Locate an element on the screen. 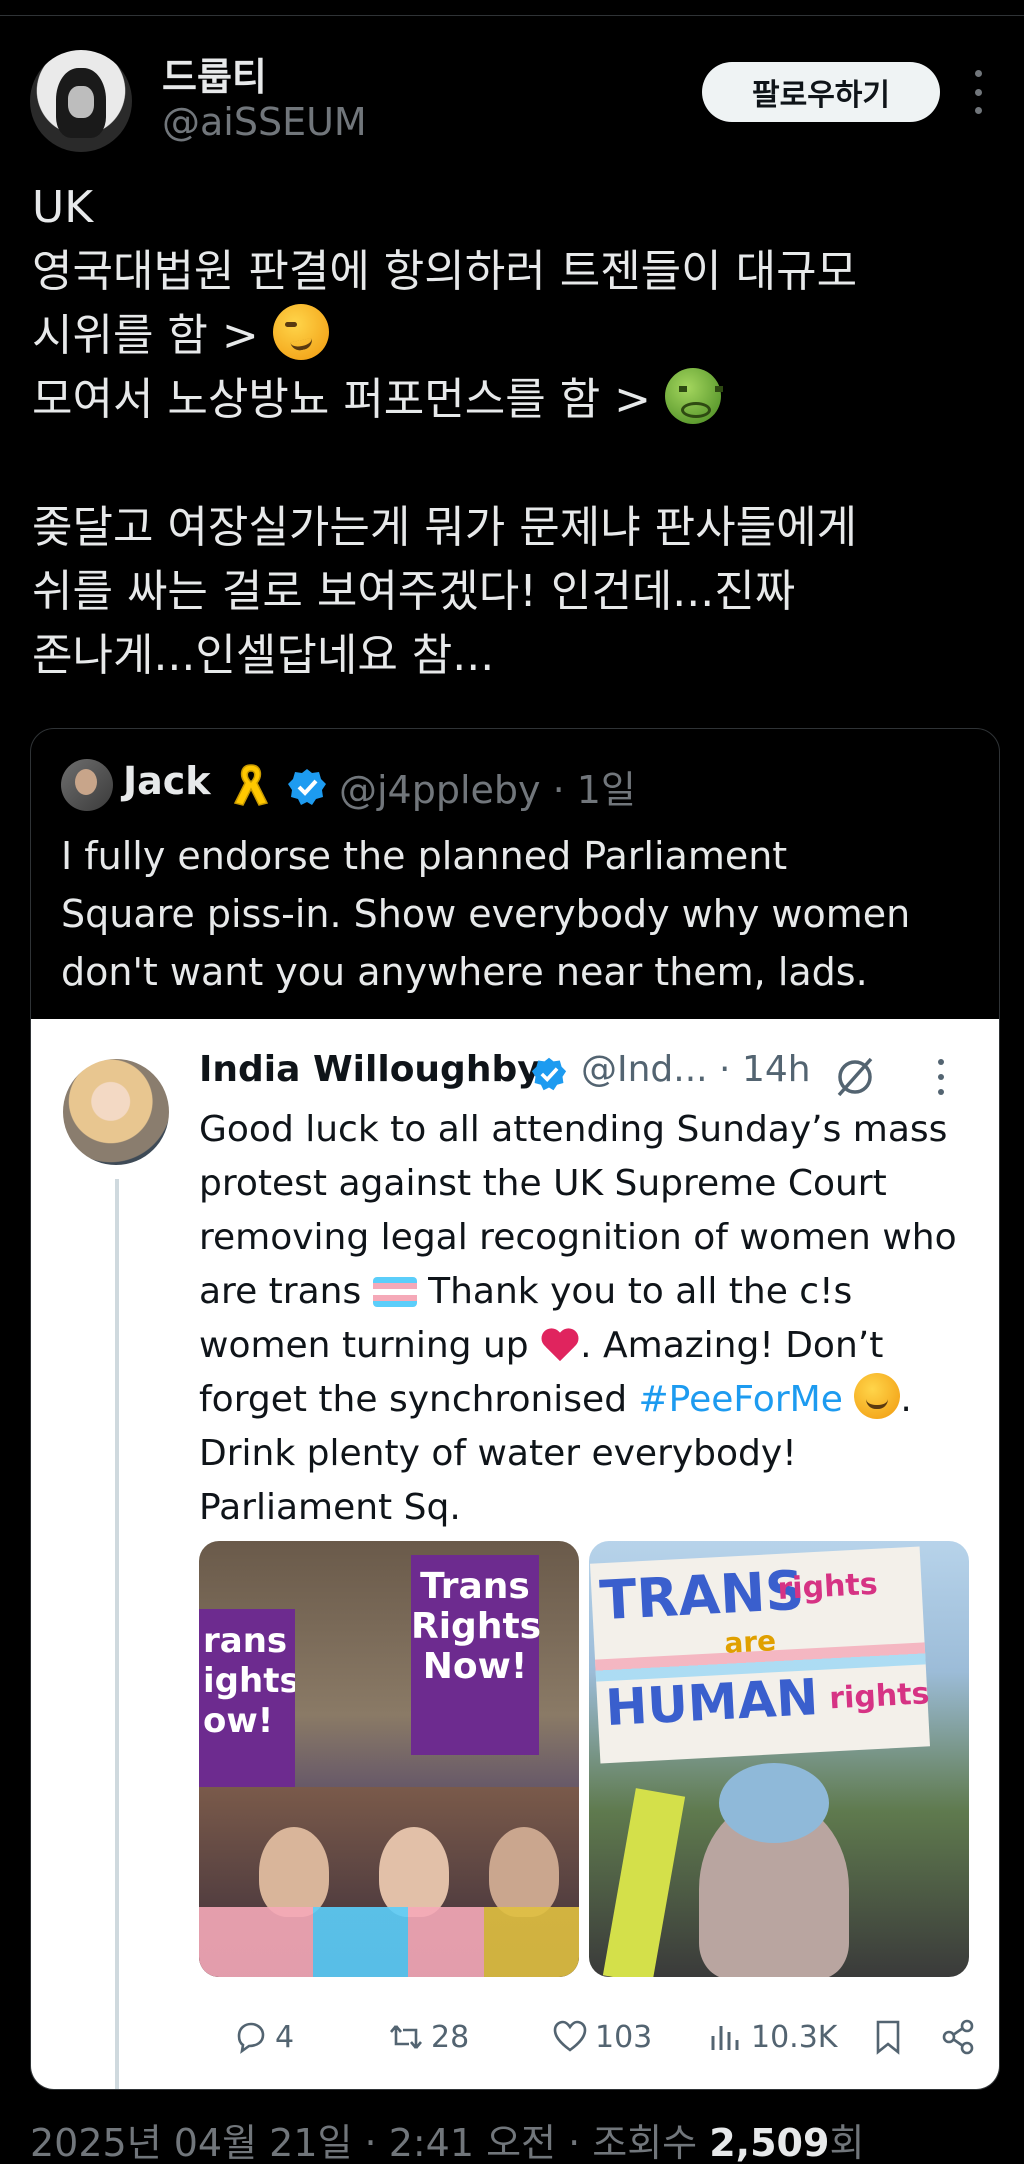 The image size is (1024, 2164). embedded-line: Parliament Sq. is located at coordinates (330, 1507).